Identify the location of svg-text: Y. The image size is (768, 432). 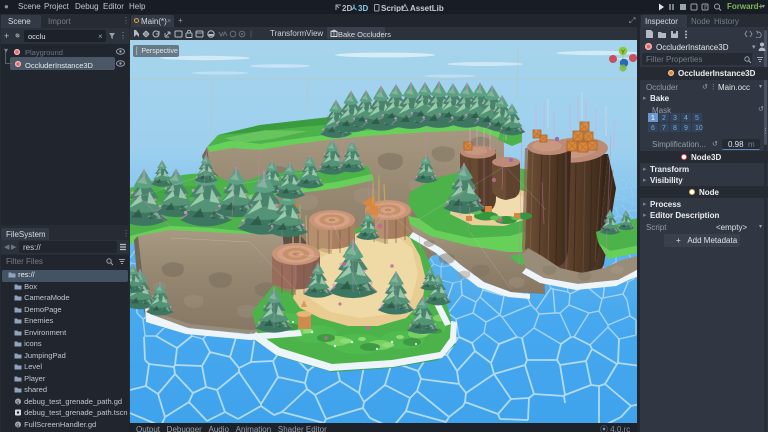
(623, 53).